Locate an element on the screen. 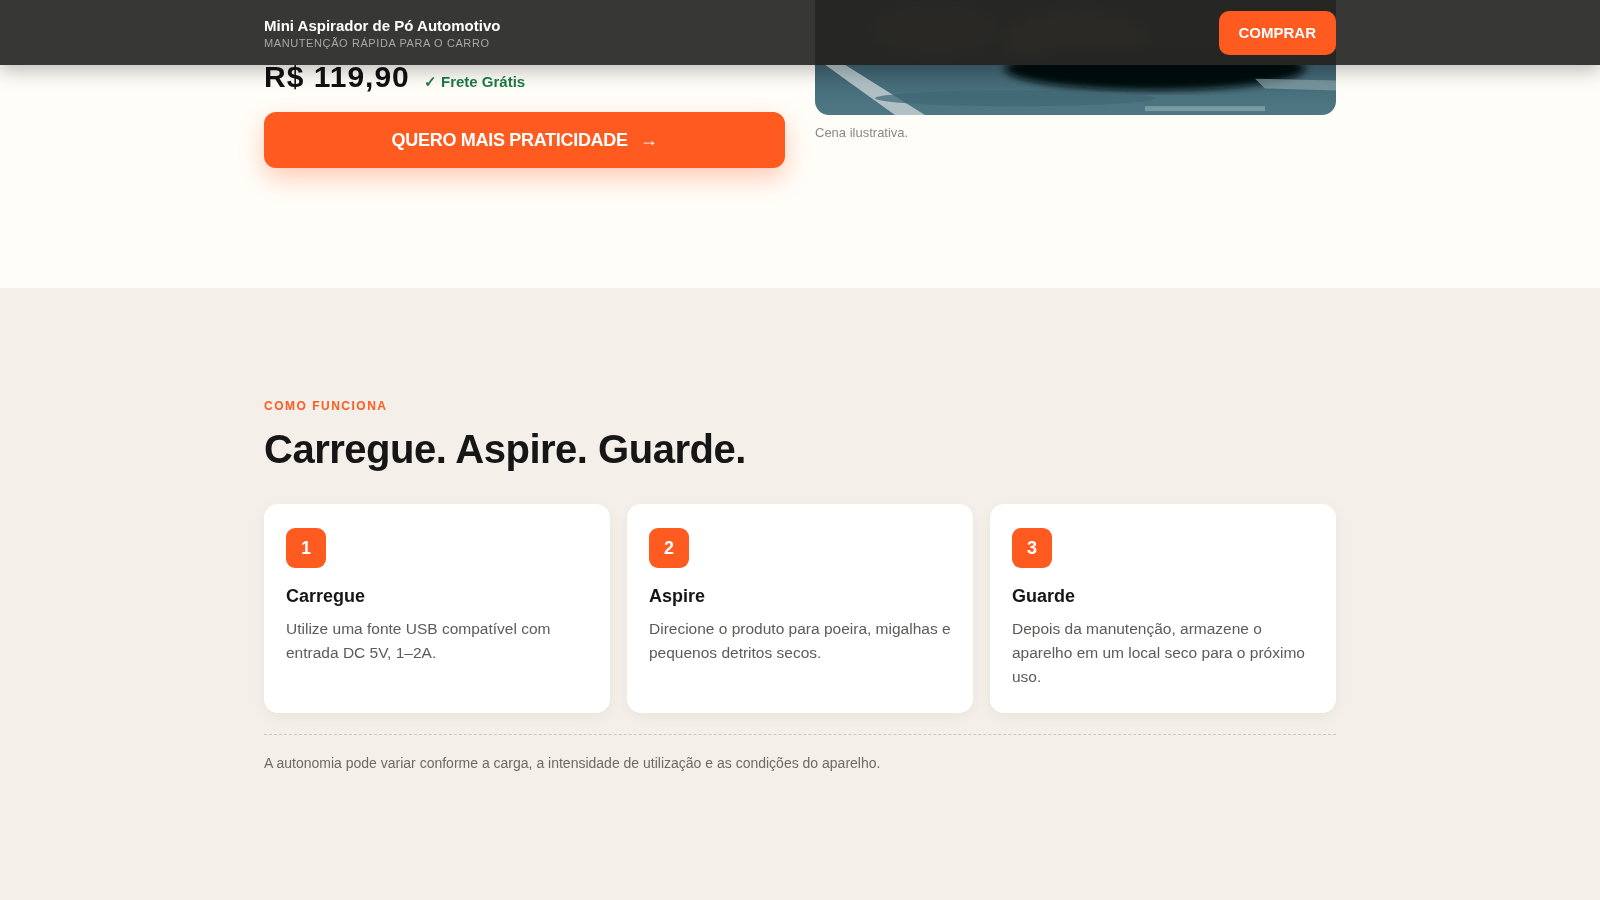  footnote: A autonomia pode variar conforme a carga, a intensidade de utilização e as condições do aparelho. is located at coordinates (573, 763).